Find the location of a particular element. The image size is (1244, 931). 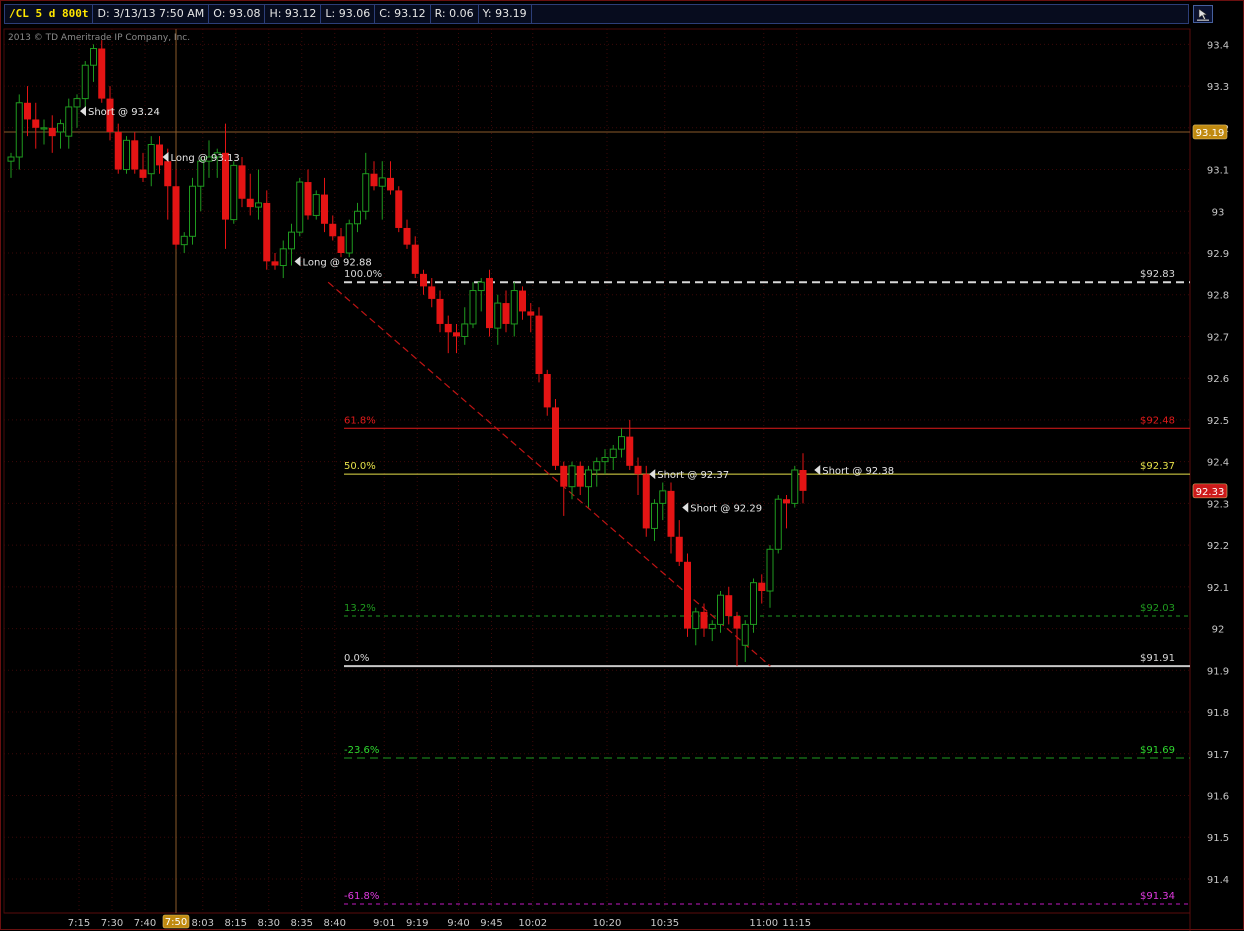

x-tick-label: 11:15 is located at coordinates (796, 923).